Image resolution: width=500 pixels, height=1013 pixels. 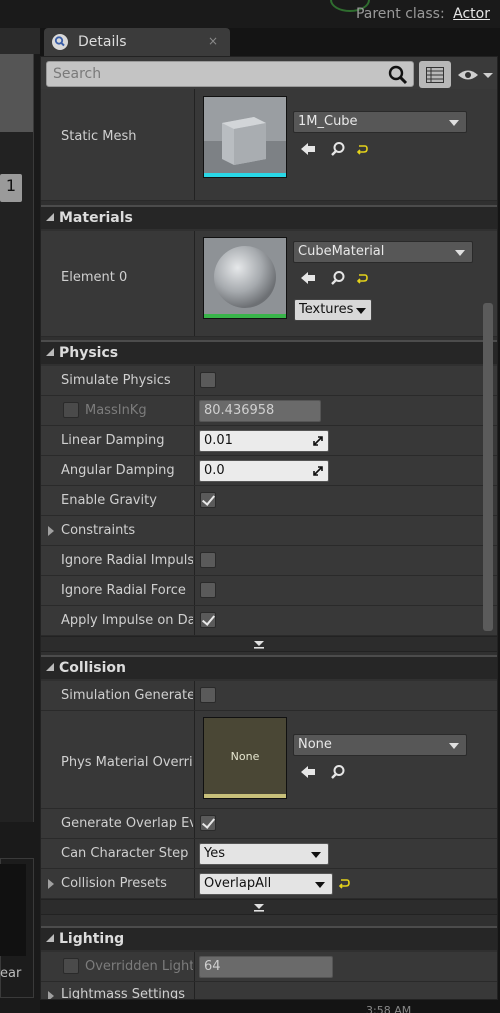 I want to click on sphere-preview-image, so click(x=245, y=276).